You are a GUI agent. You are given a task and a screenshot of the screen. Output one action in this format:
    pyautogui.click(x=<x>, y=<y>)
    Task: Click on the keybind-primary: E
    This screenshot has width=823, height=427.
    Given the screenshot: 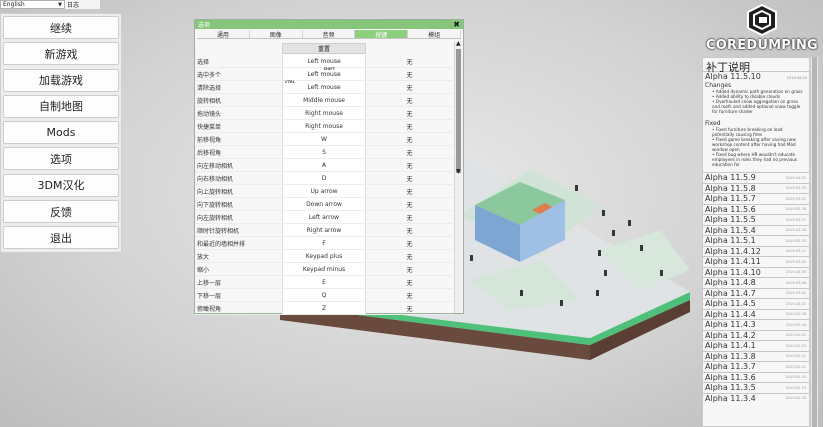 What is the action you would take?
    pyautogui.click(x=324, y=282)
    